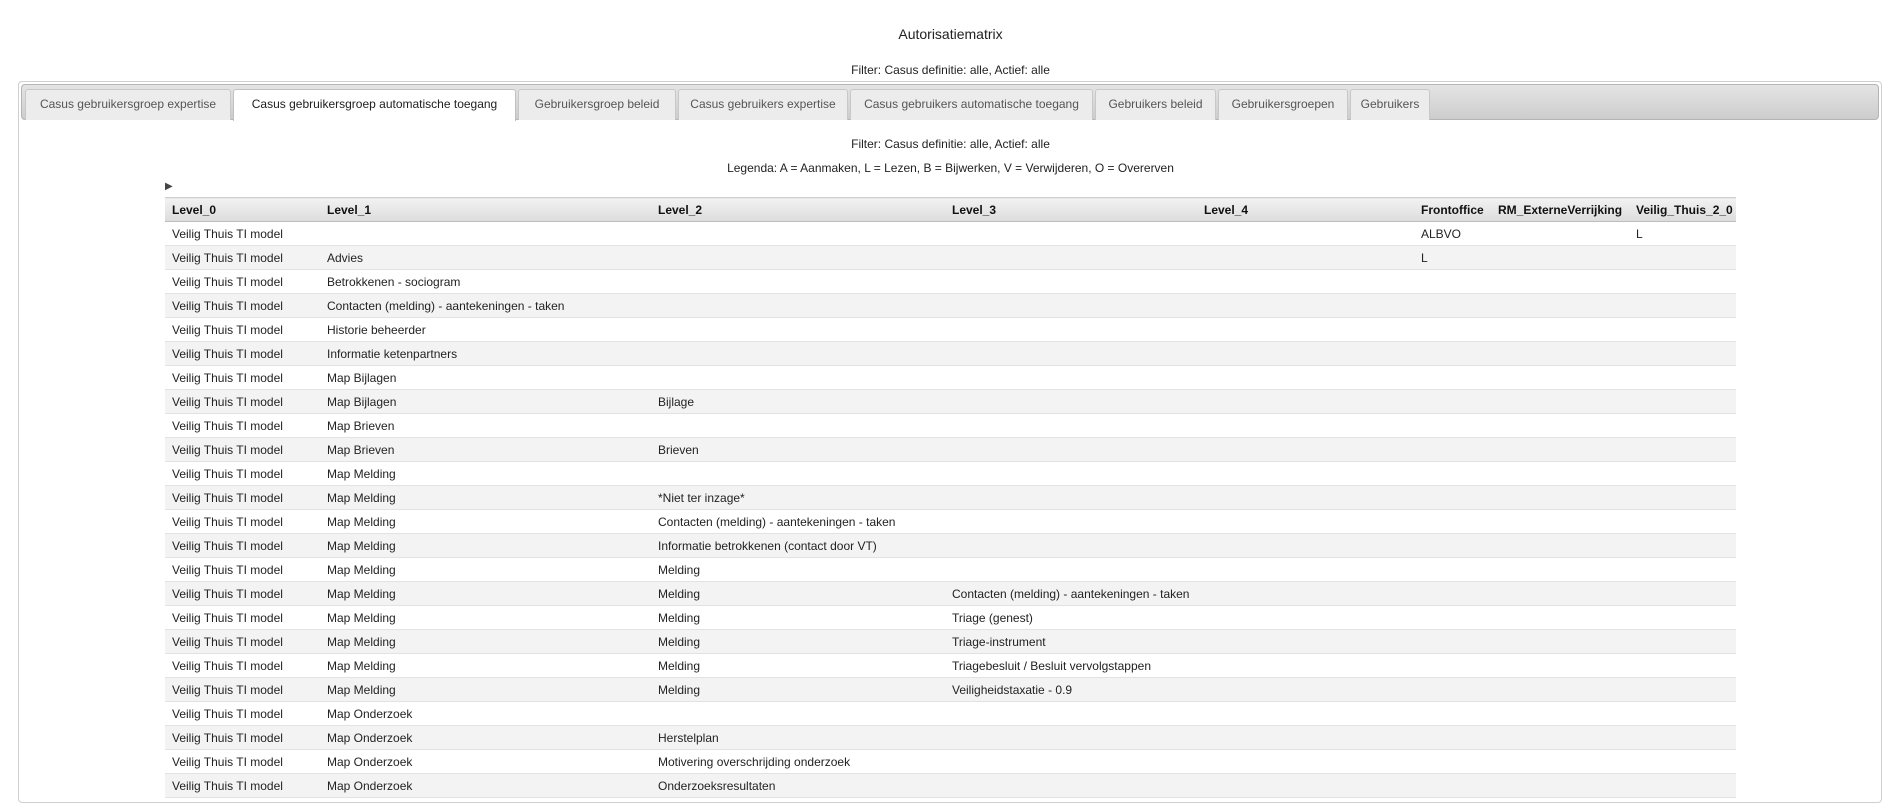 The height and width of the screenshot is (803, 1883). What do you see at coordinates (1071, 689) in the screenshot?
I see `cell-level-3: Veiligheidstaxatie - 0.9` at bounding box center [1071, 689].